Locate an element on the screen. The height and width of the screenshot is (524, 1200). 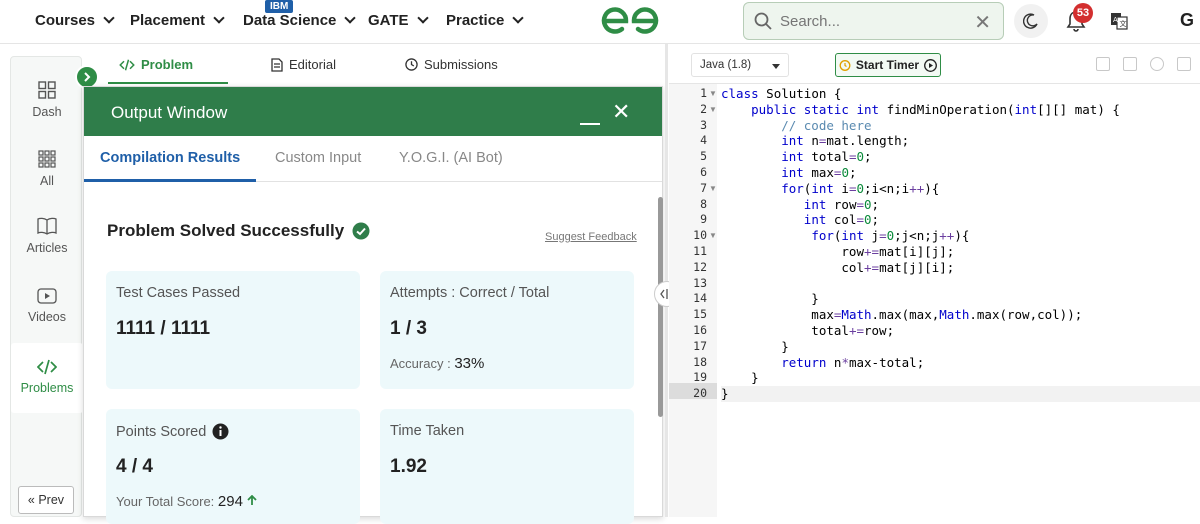
avatar: G is located at coordinates (1187, 20).